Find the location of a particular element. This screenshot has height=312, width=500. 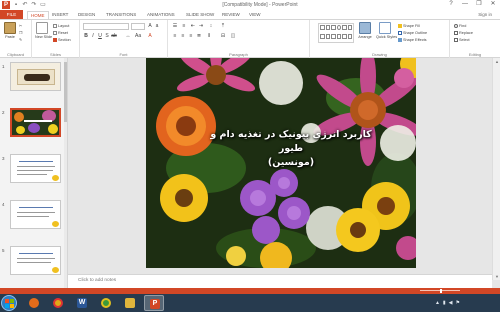

slide-thumbnail-pane: 1 2 3 4 5 is located at coordinates (34, 173).